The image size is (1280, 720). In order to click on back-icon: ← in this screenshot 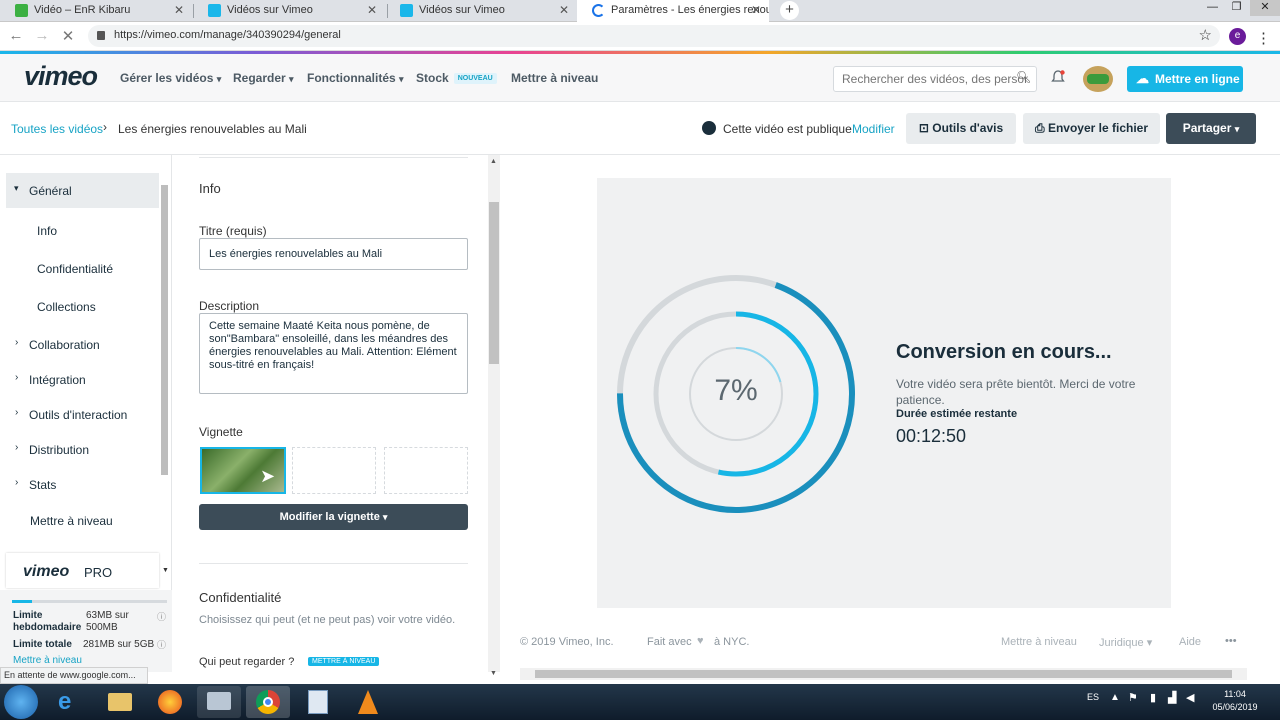, I will do `click(16, 35)`.